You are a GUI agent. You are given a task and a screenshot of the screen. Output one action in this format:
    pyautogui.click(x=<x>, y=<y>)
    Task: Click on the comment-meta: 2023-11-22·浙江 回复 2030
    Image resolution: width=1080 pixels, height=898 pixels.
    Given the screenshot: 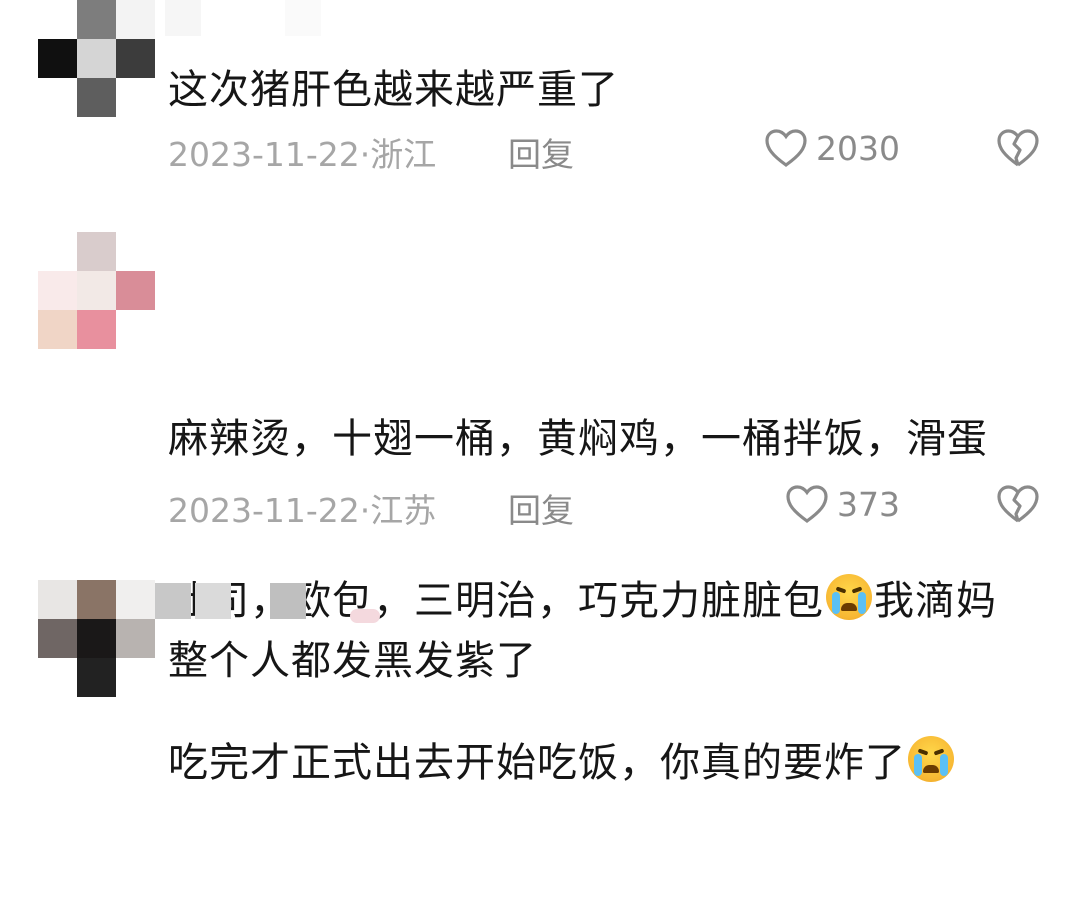 What is the action you would take?
    pyautogui.click(x=604, y=151)
    